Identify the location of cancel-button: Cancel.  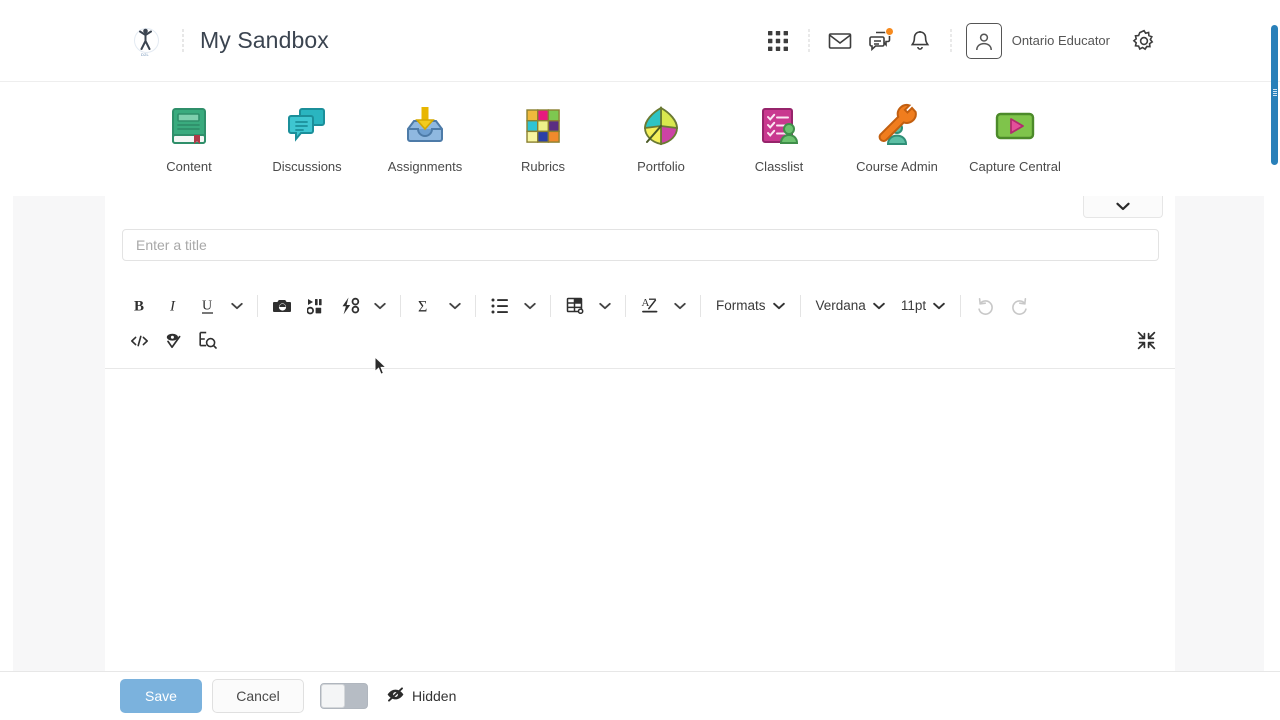
(258, 696).